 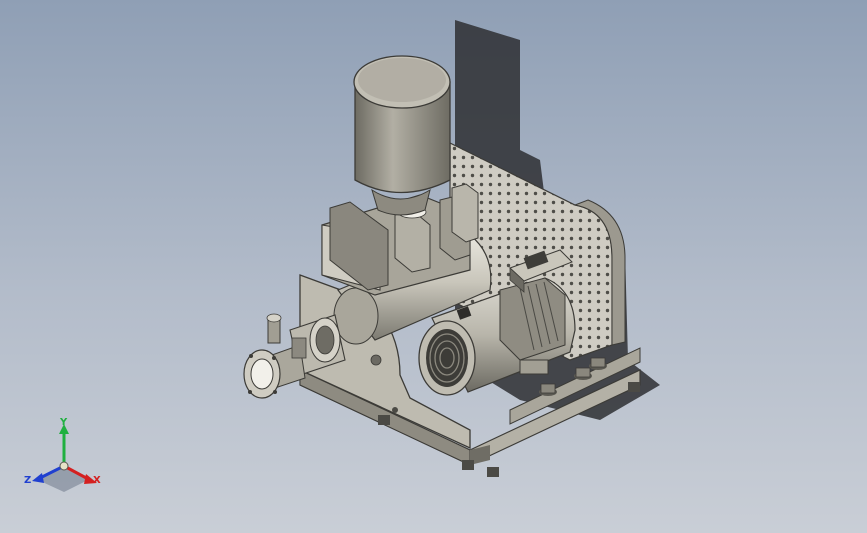 What do you see at coordinates (97, 480) in the screenshot?
I see `x-axis-label: X` at bounding box center [97, 480].